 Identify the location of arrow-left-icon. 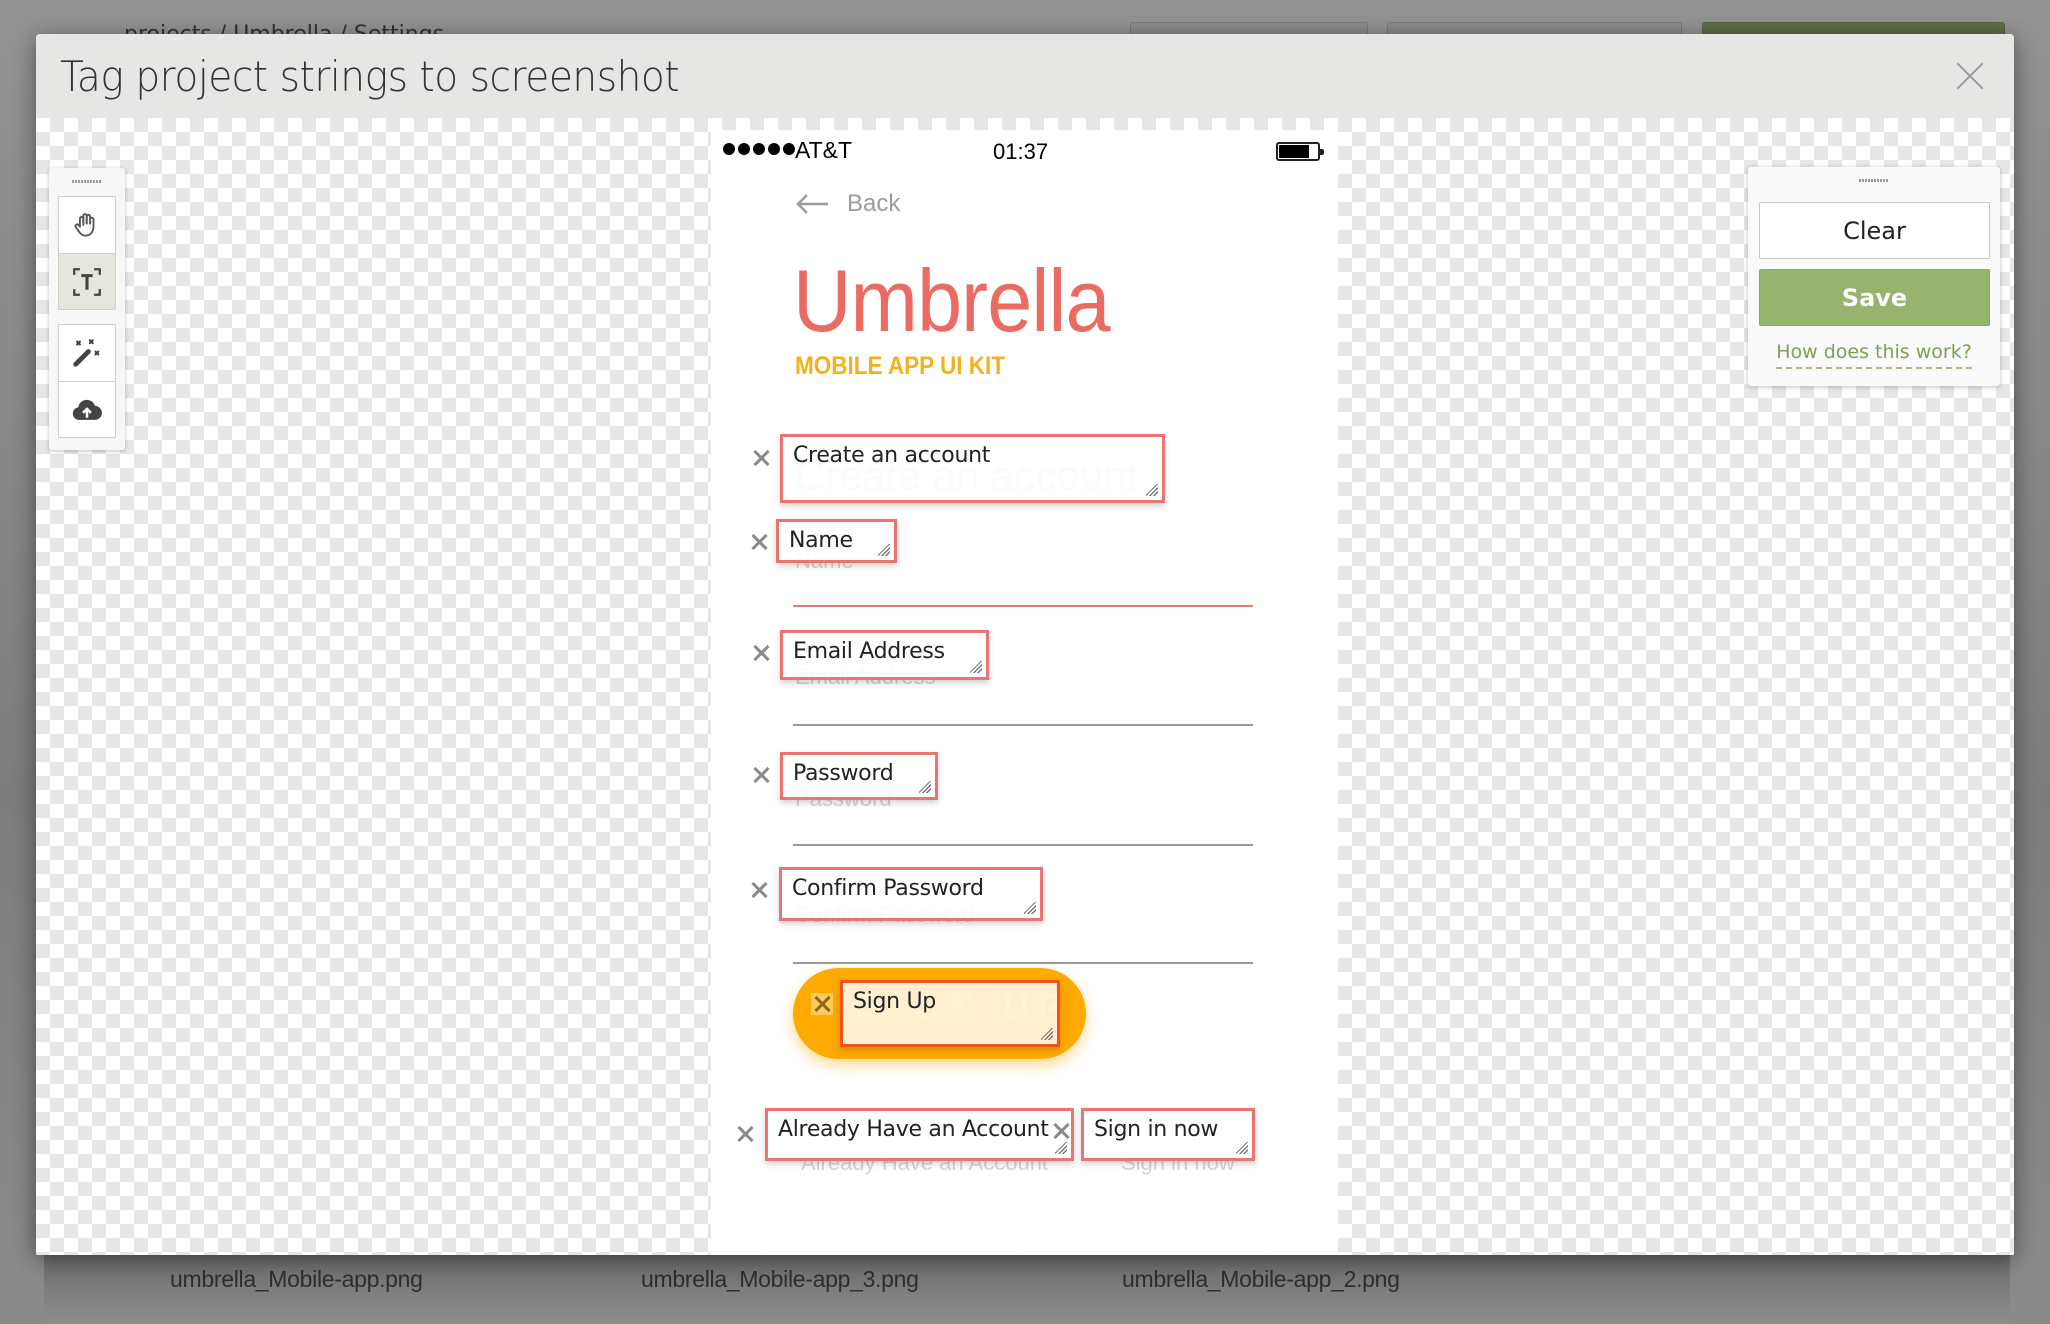
(812, 204).